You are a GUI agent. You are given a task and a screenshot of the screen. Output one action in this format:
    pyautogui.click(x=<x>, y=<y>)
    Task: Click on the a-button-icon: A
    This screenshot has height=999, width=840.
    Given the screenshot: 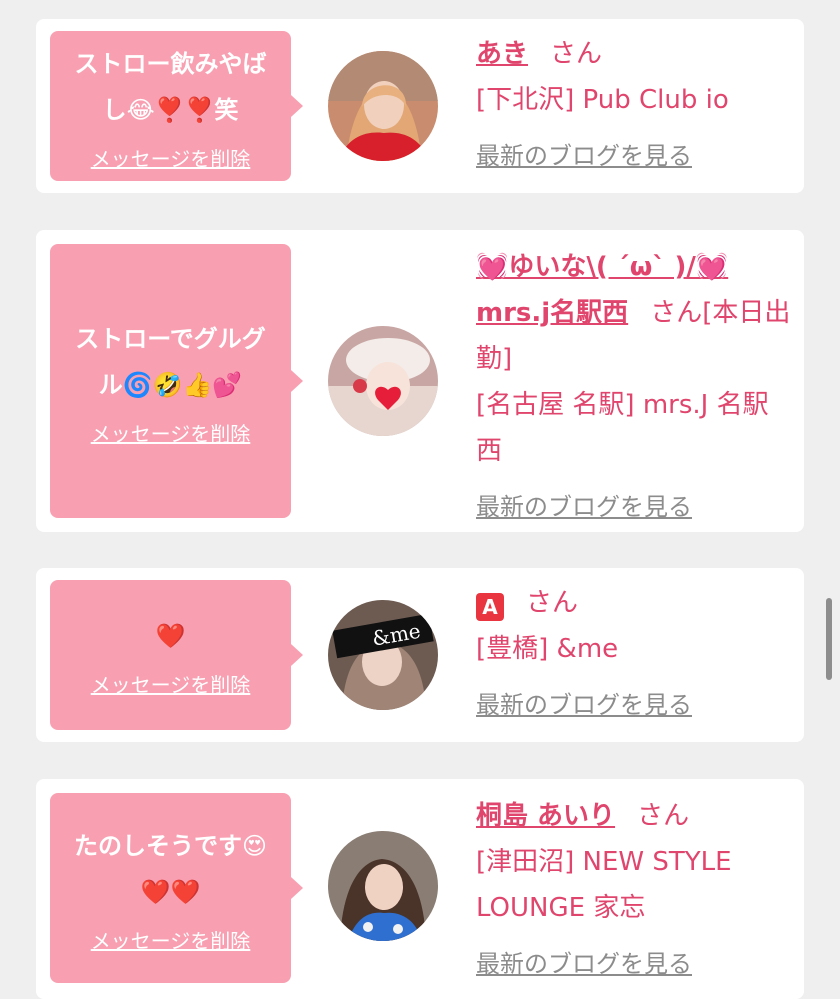 What is the action you would take?
    pyautogui.click(x=490, y=607)
    